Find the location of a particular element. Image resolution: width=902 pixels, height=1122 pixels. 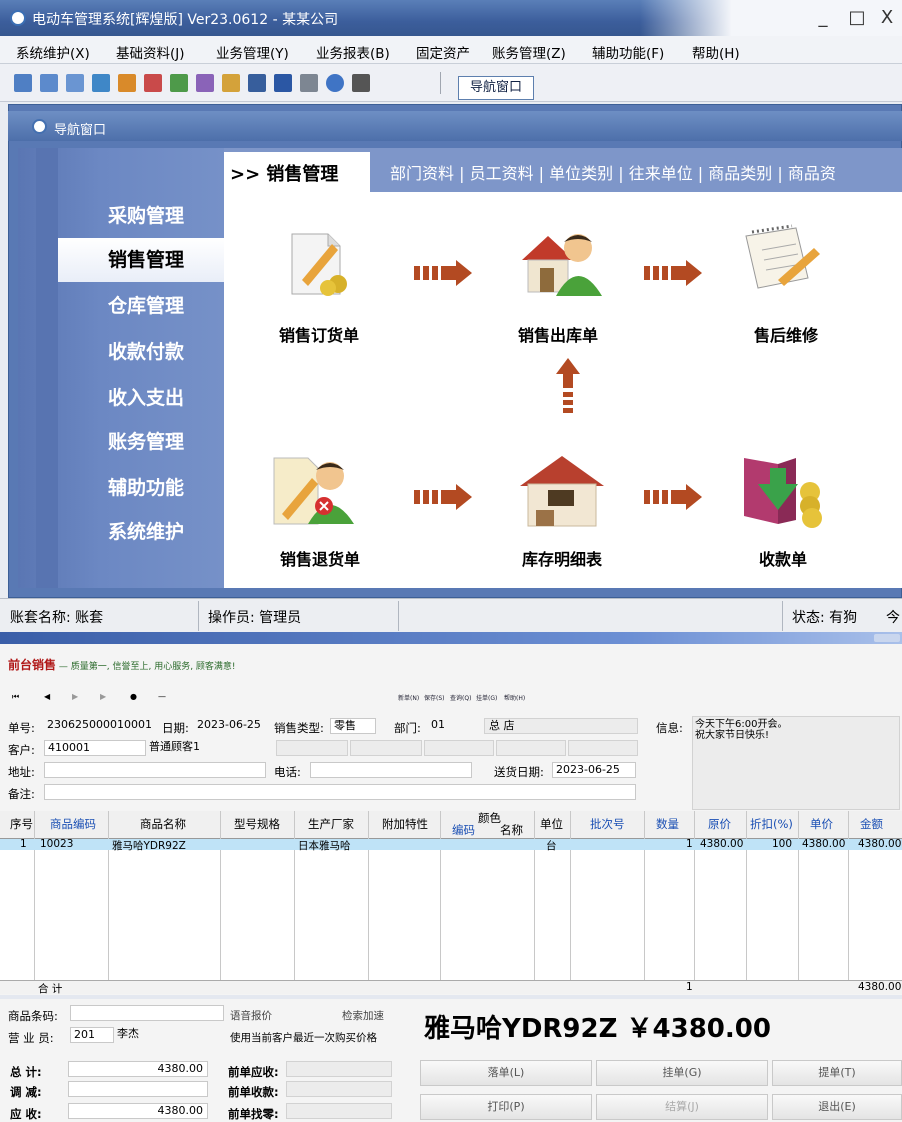

maximize-button: □ is located at coordinates (857, 18).